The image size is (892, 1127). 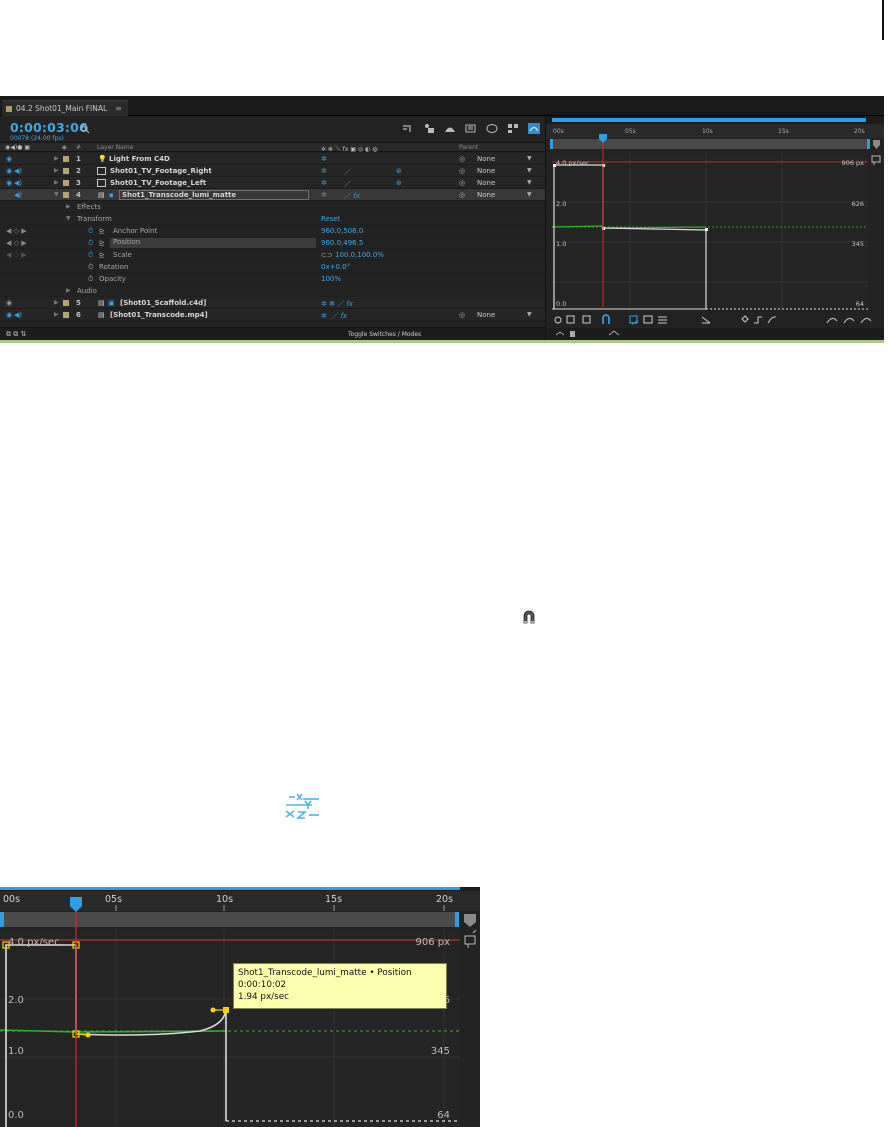 I want to click on keyframe-handle-selected, so click(x=226, y=1010).